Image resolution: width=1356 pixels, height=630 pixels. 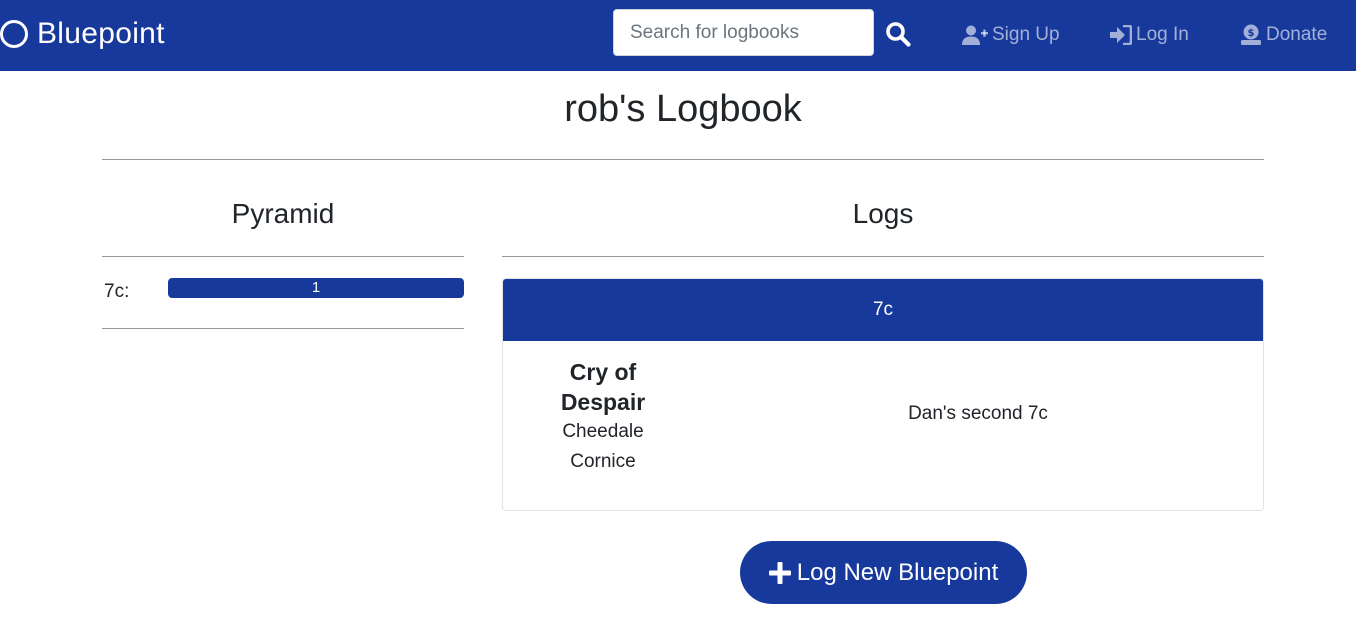 I want to click on logs-divider, so click(x=883, y=256).